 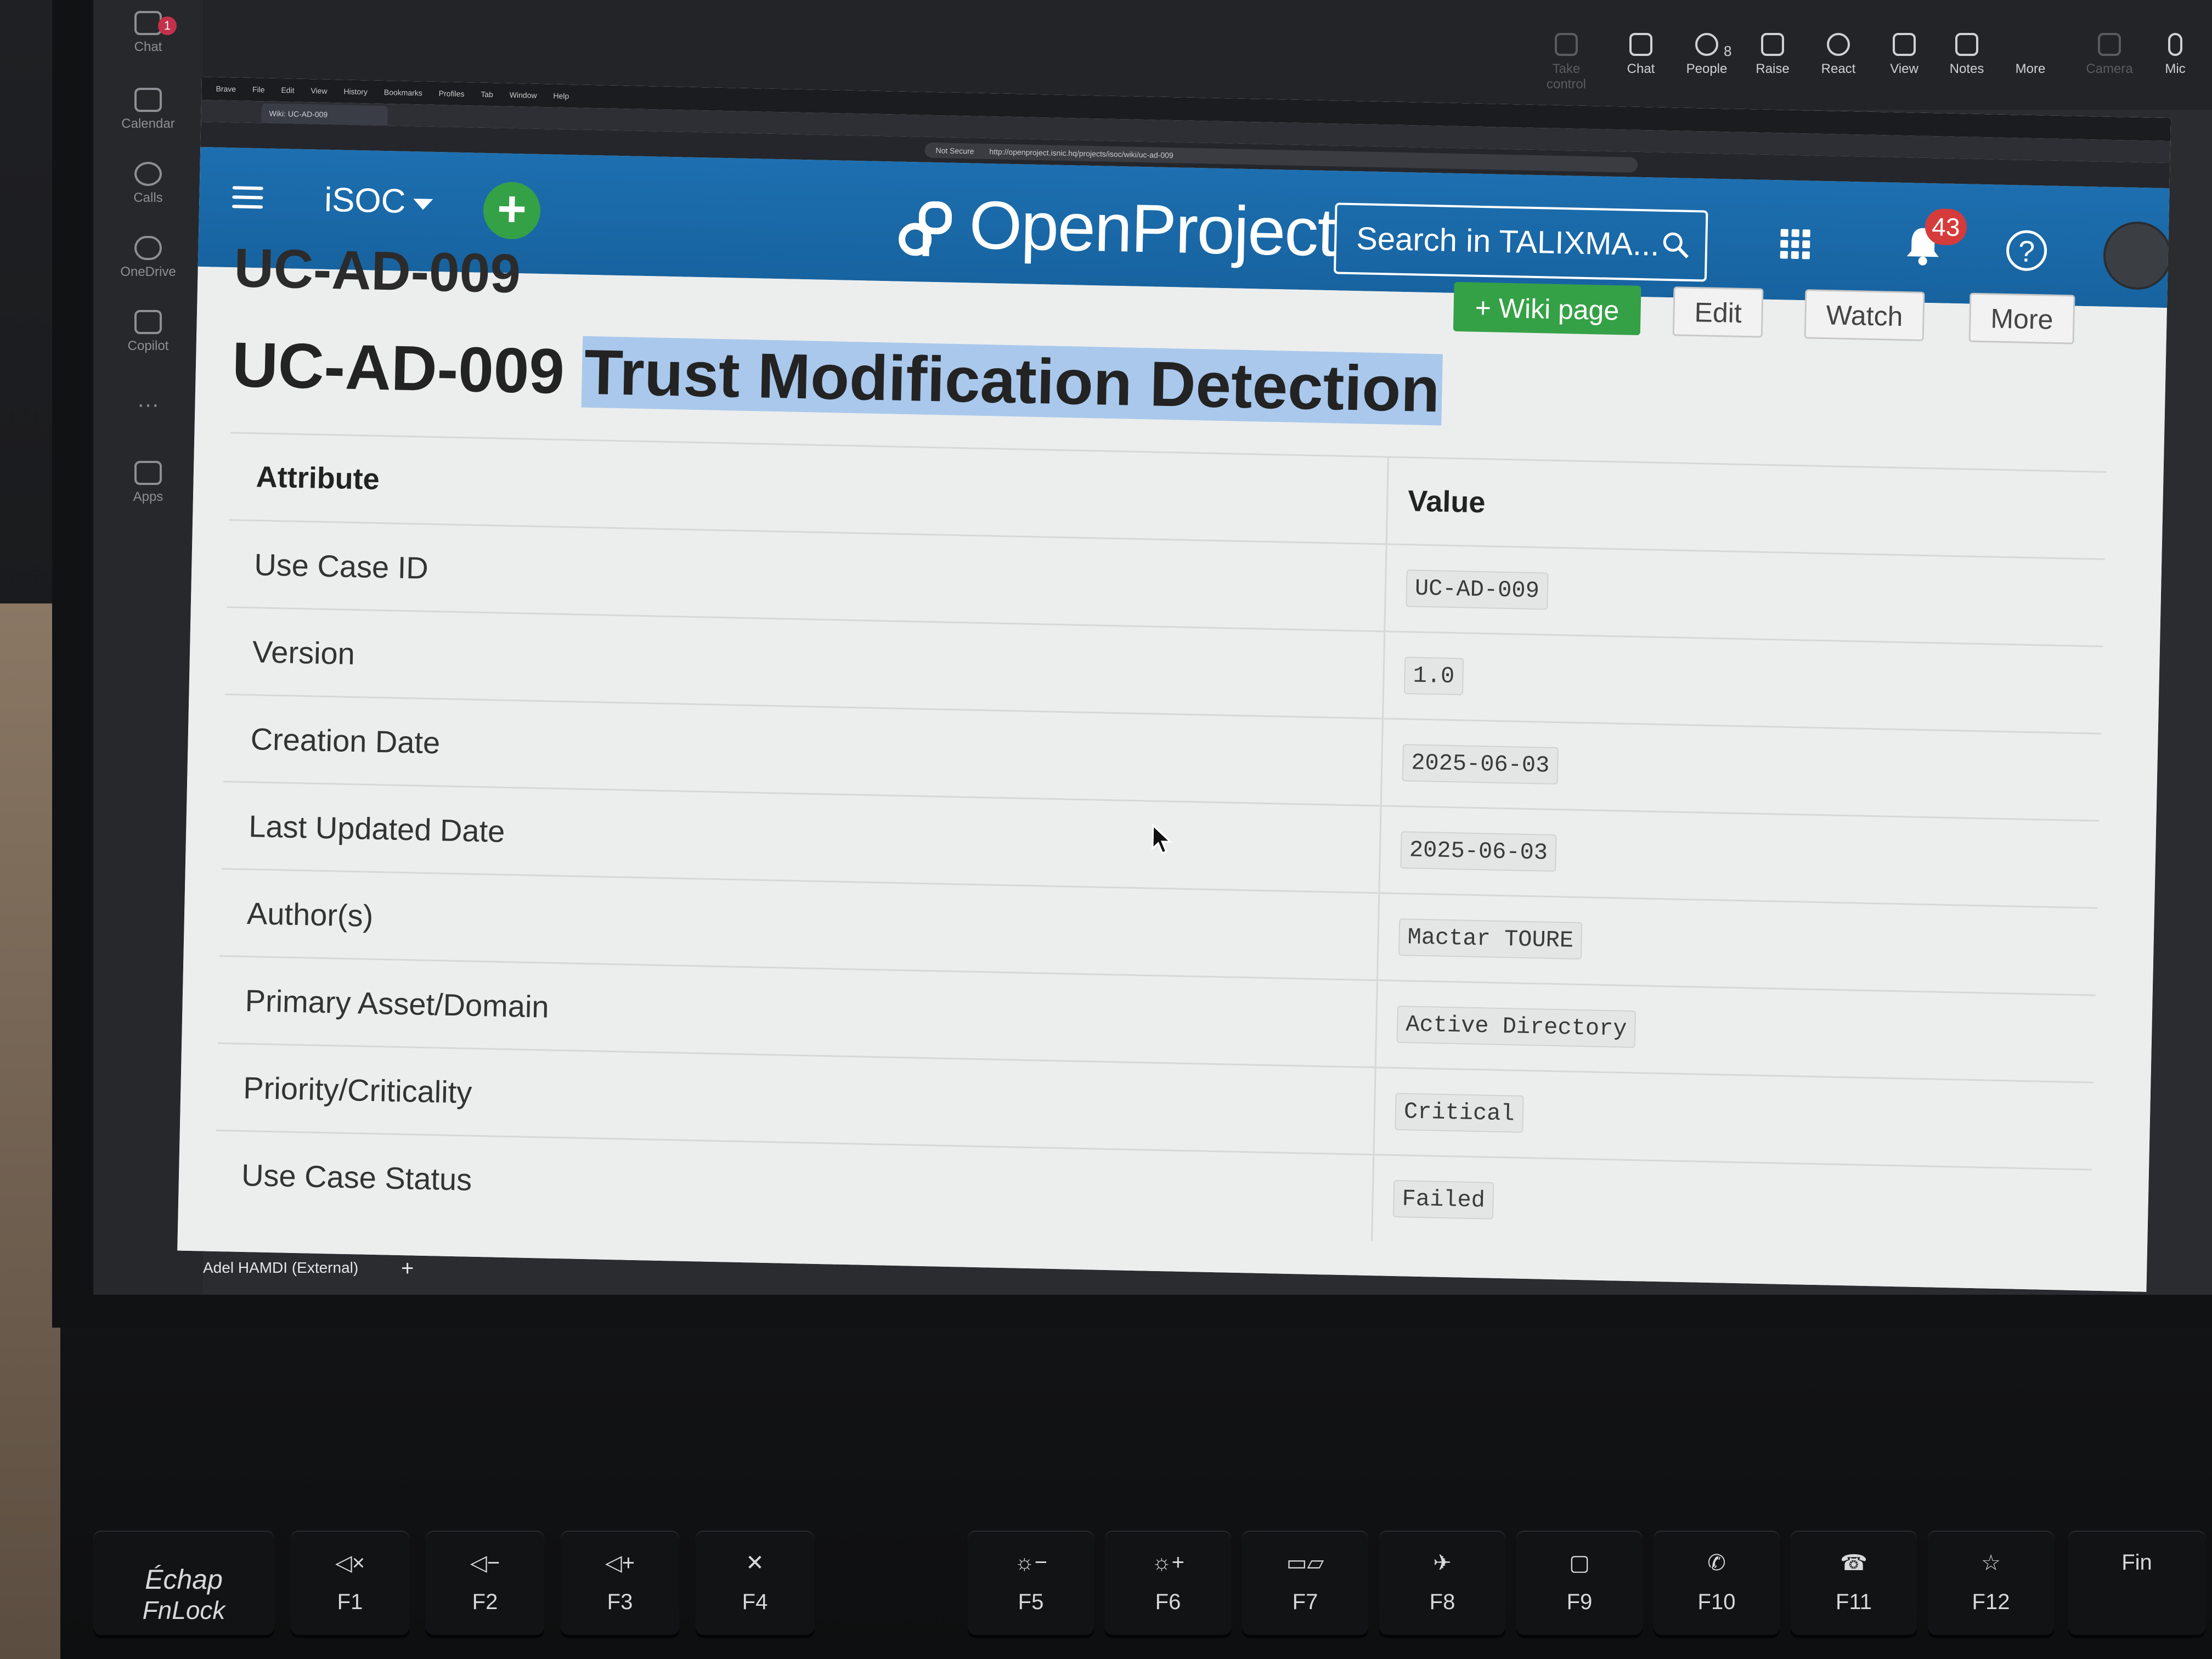 What do you see at coordinates (2175, 44) in the screenshot?
I see `mic-icon` at bounding box center [2175, 44].